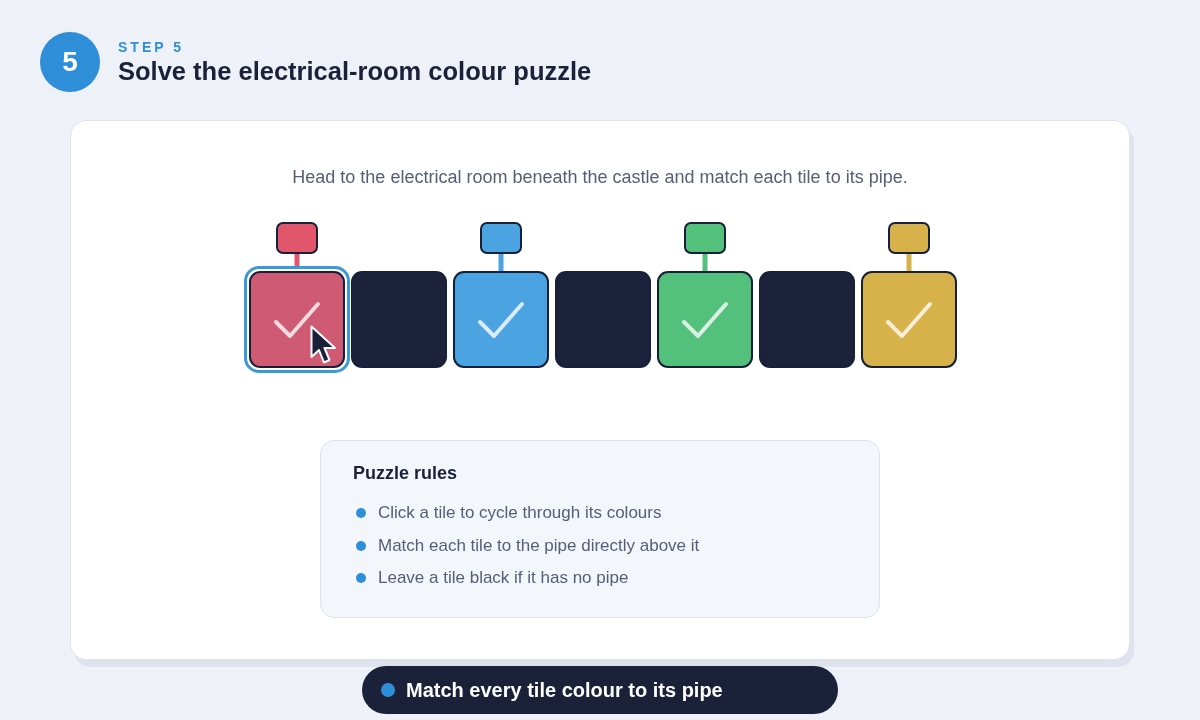 The width and height of the screenshot is (1200, 720). Describe the element at coordinates (520, 513) in the screenshot. I see `rule-text: Click a tile to cycle through its colours` at that location.